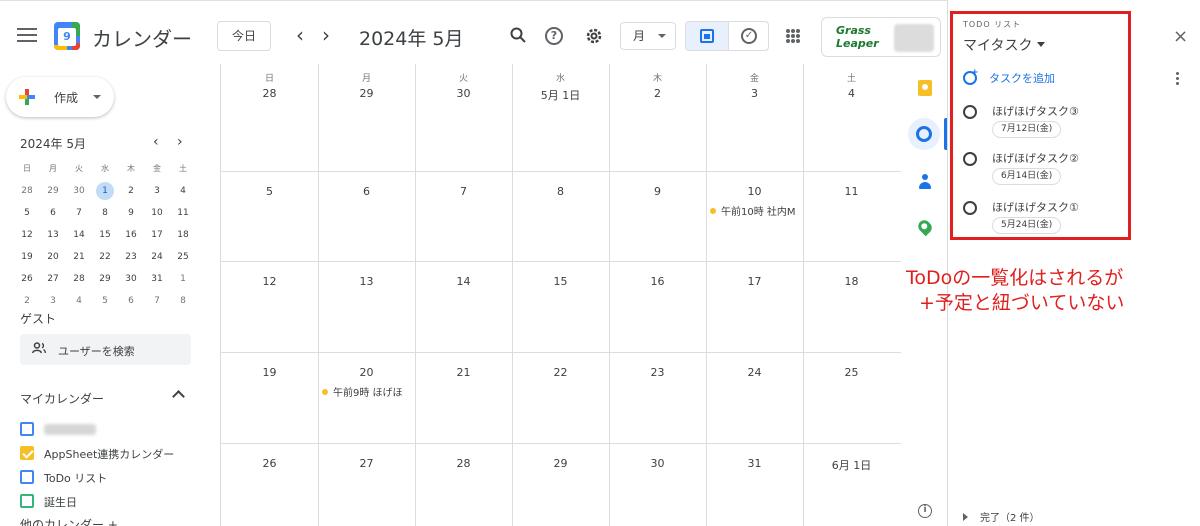 The height and width of the screenshot is (526, 1200). Describe the element at coordinates (851, 191) in the screenshot. I see `day-number: 11` at that location.